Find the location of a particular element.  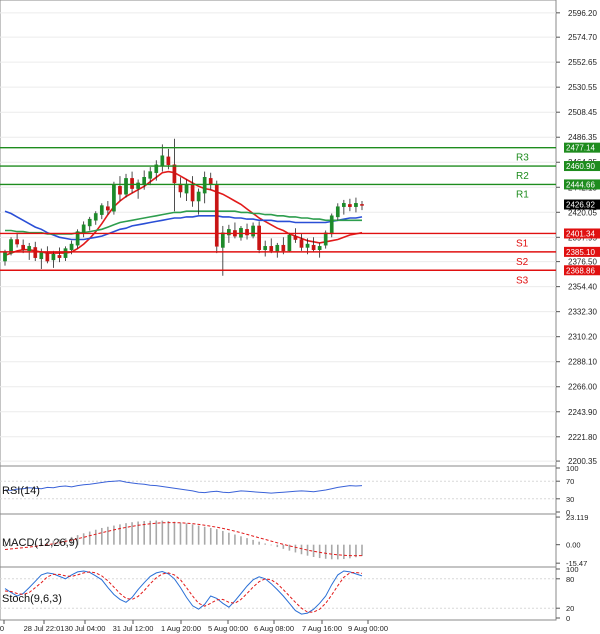

time-tick-label: 9 Aug 00:00 is located at coordinates (368, 628).